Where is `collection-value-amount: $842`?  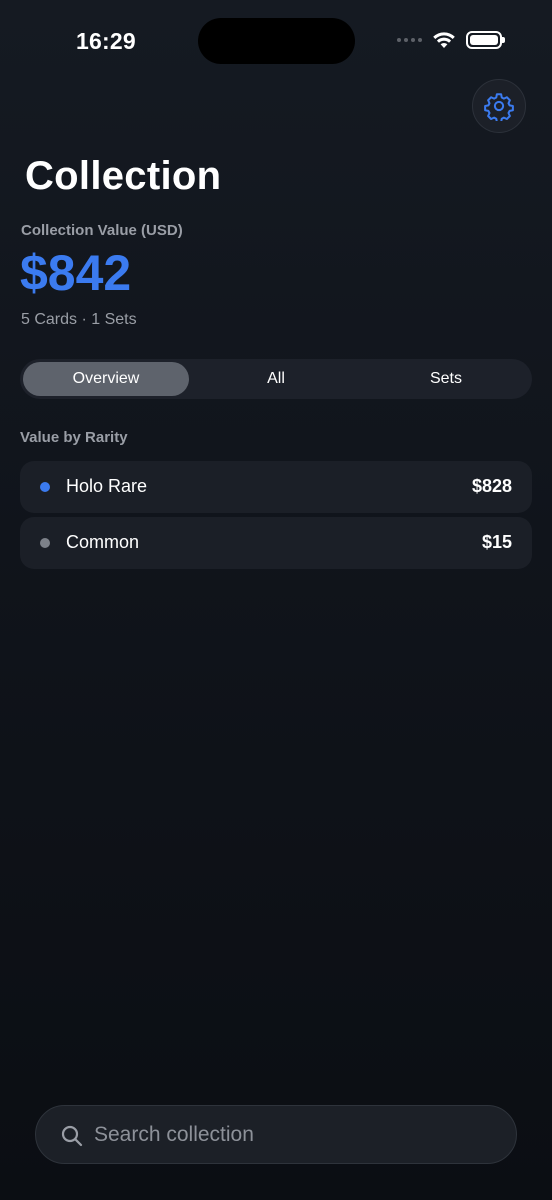
collection-value-amount: $842 is located at coordinates (76, 273).